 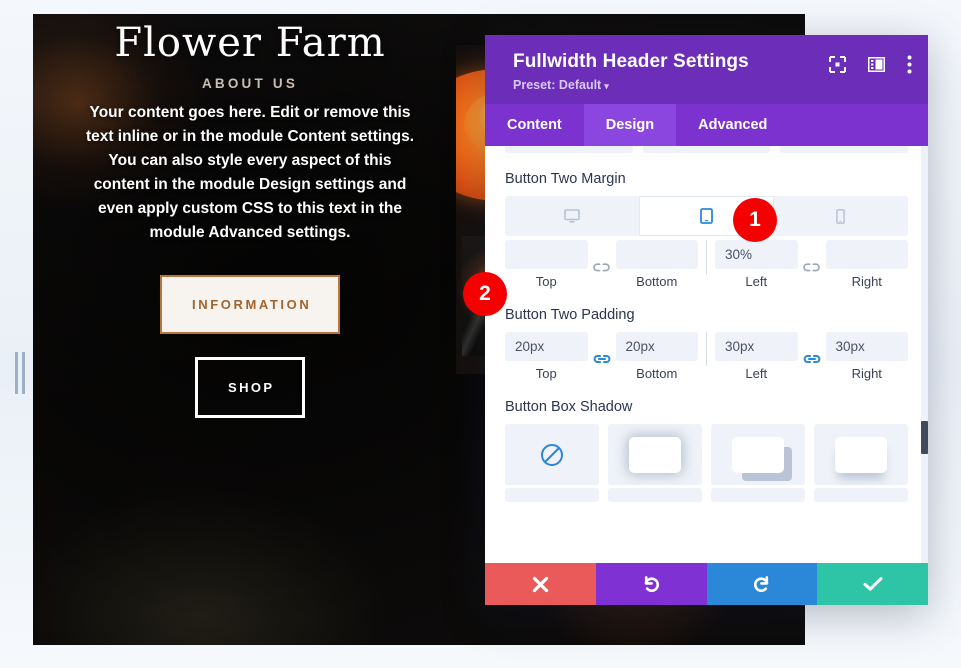 What do you see at coordinates (606, 86) in the screenshot?
I see `chevron-down-icon: ▾` at bounding box center [606, 86].